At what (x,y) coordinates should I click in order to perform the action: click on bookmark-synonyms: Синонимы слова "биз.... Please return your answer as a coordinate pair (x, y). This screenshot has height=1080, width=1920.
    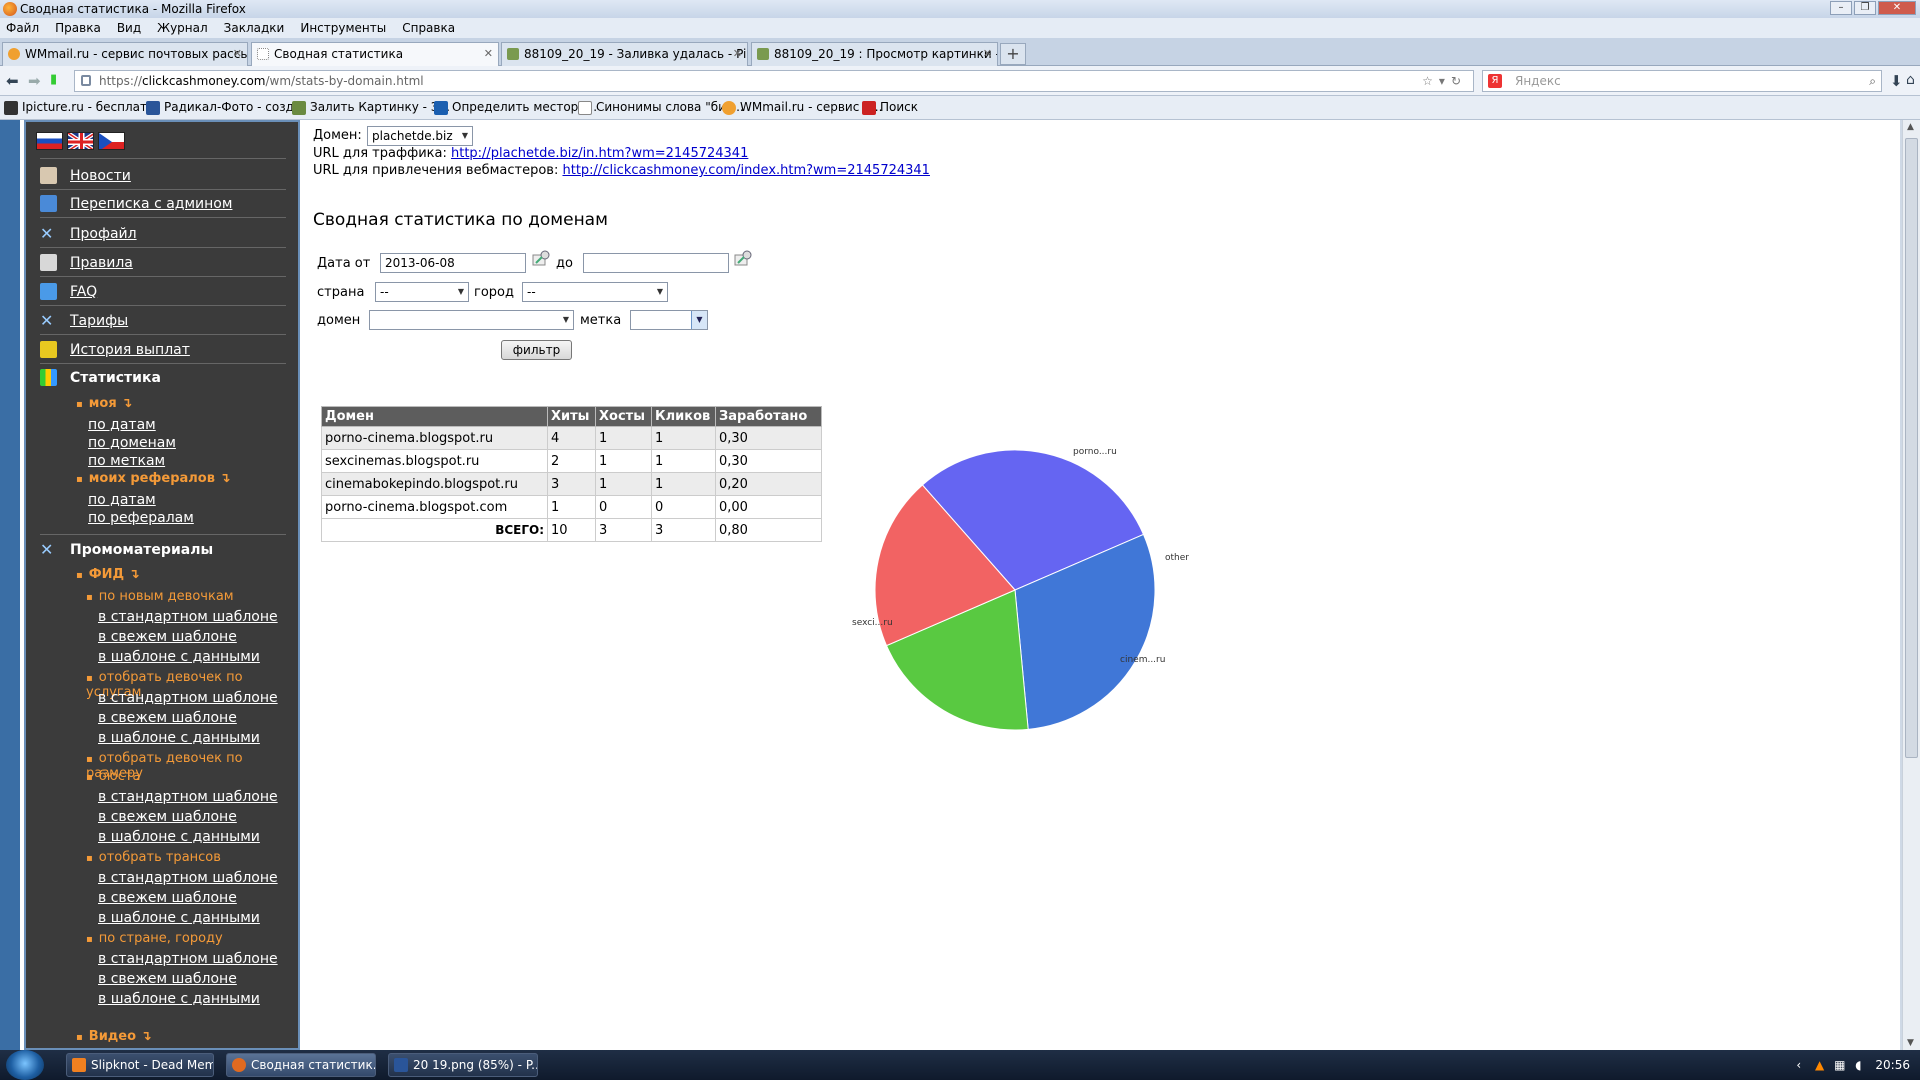
    Looking at the image, I should click on (661, 107).